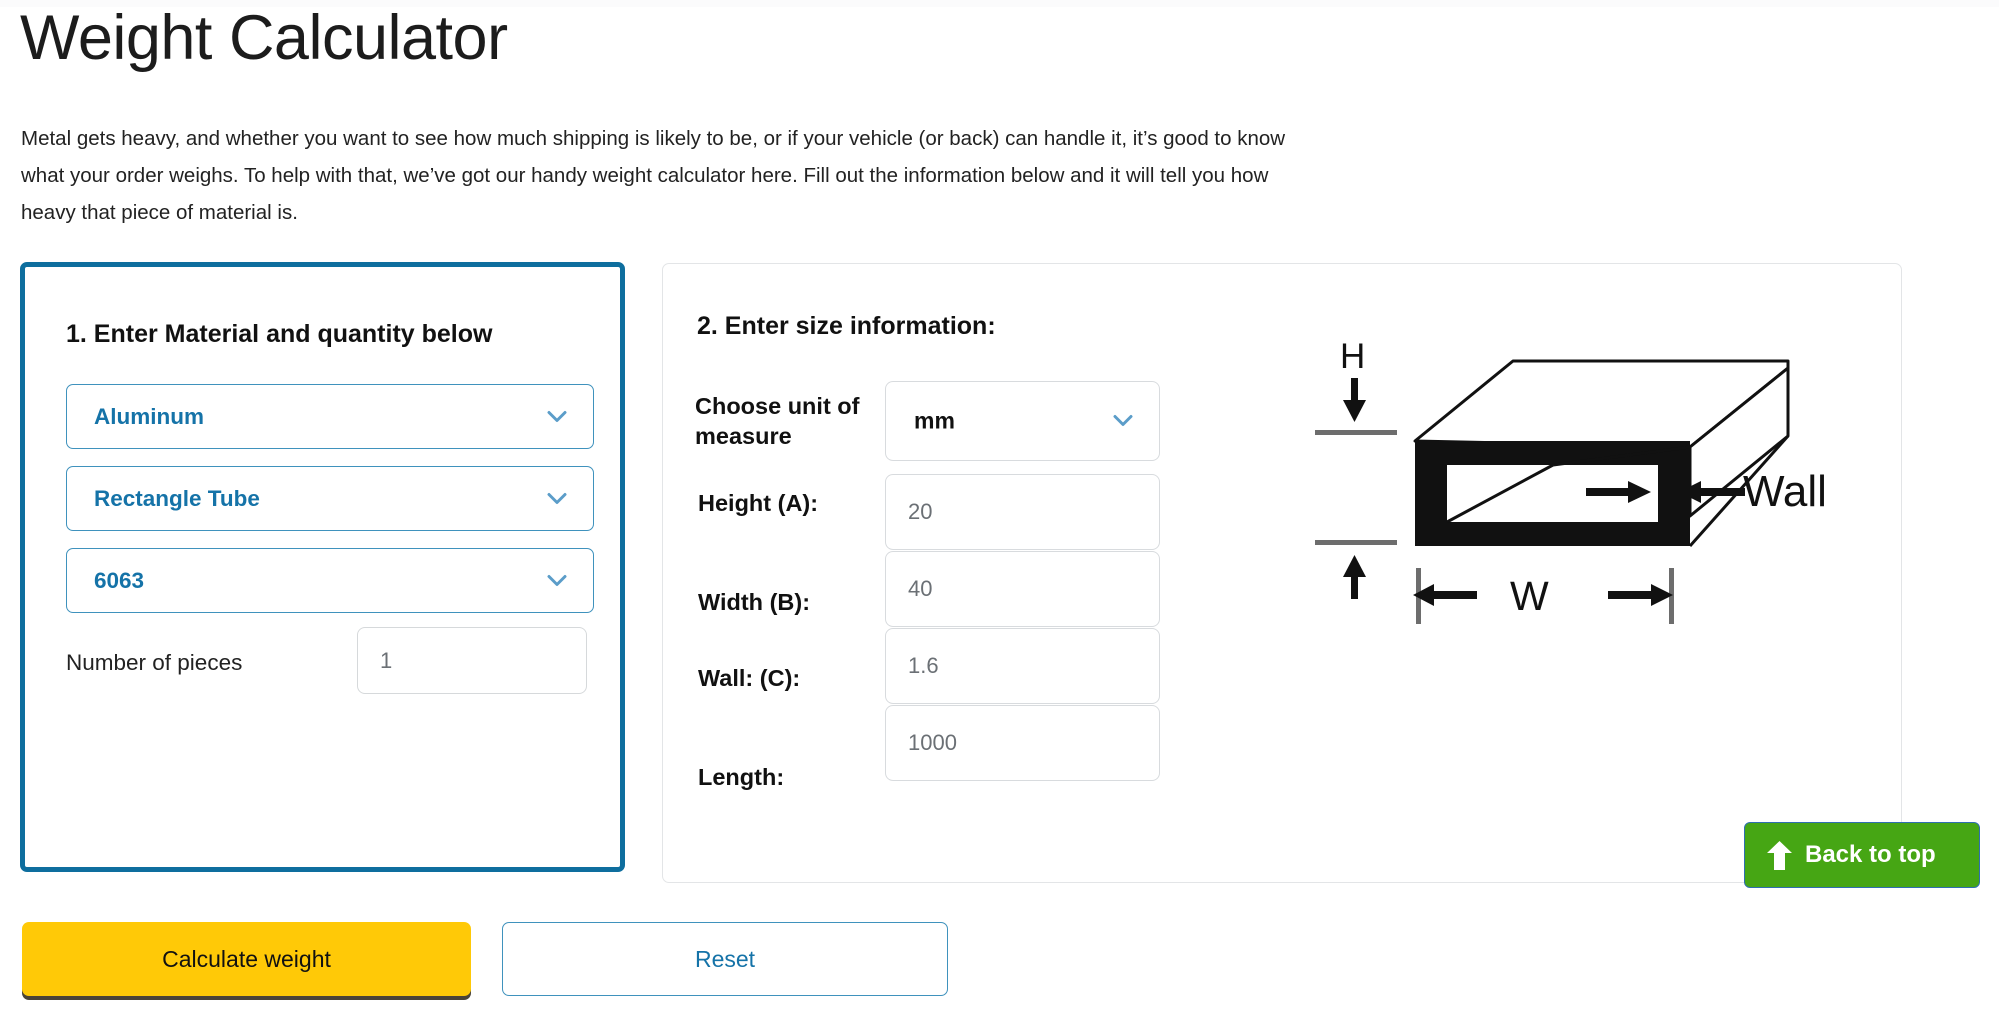 The image size is (1999, 1024). I want to click on number-of-pieces-label: Number of pieces, so click(154, 662).